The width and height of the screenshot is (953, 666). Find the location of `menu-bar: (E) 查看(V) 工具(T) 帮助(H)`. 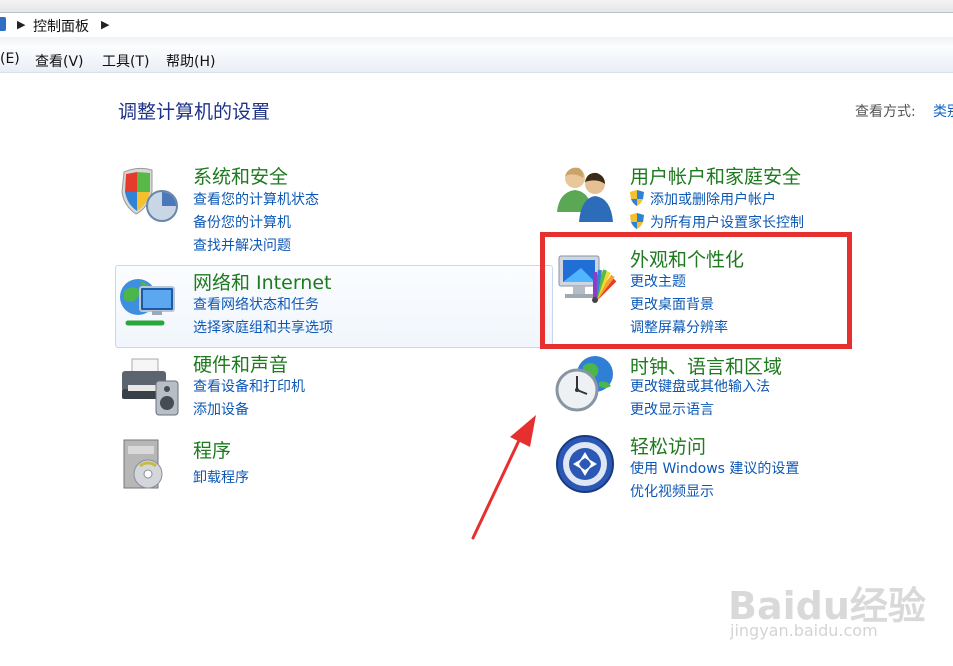

menu-bar: (E) 查看(V) 工具(T) 帮助(H) is located at coordinates (476, 60).